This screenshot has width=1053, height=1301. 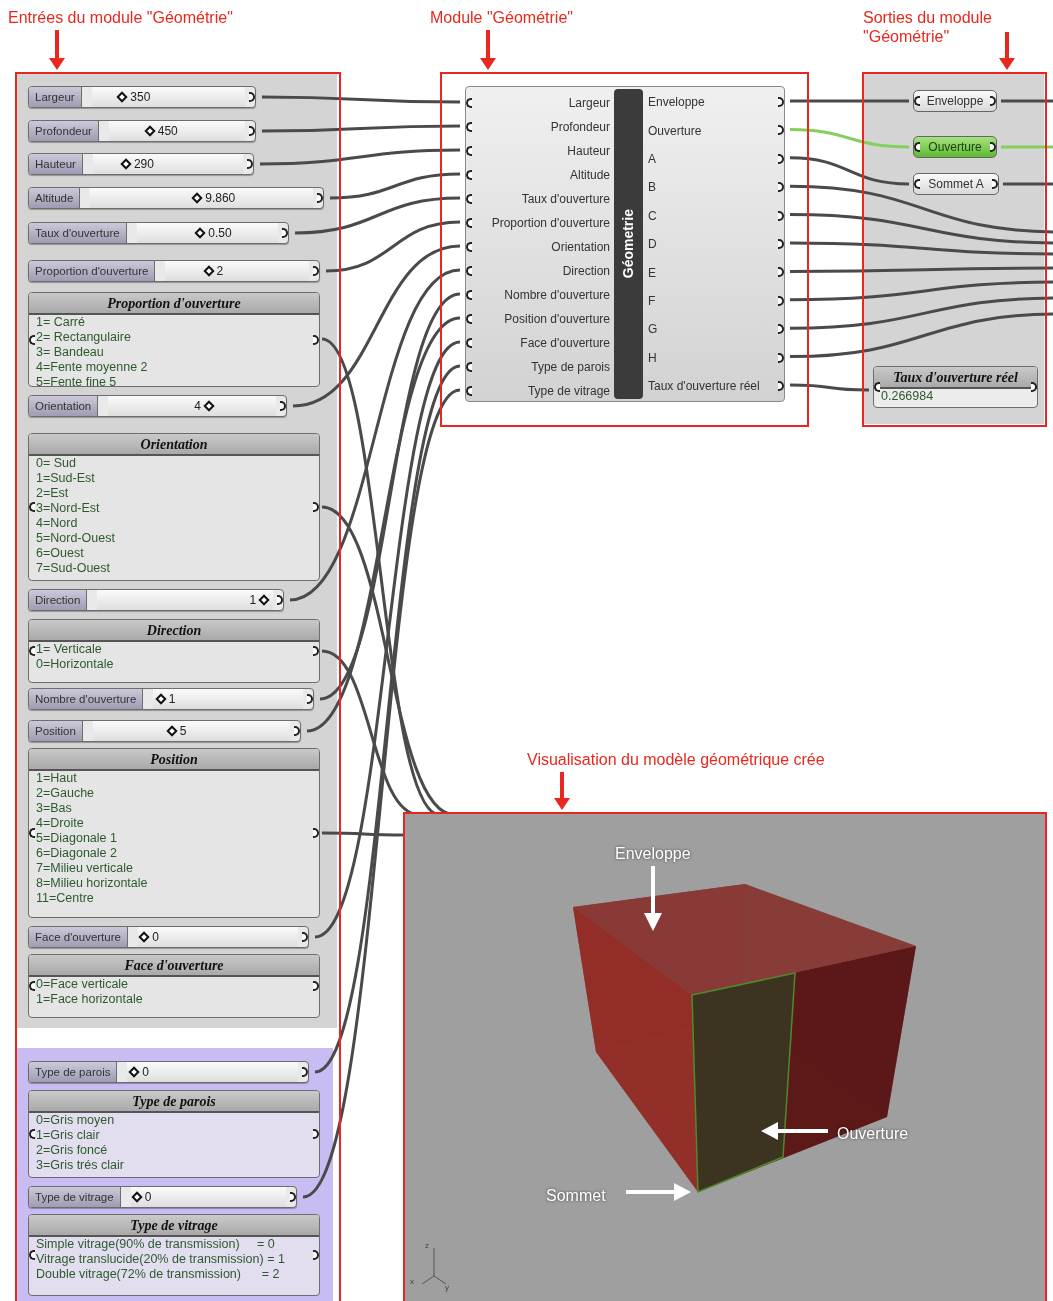 I want to click on slider-track: 9.860, so click(x=201, y=198).